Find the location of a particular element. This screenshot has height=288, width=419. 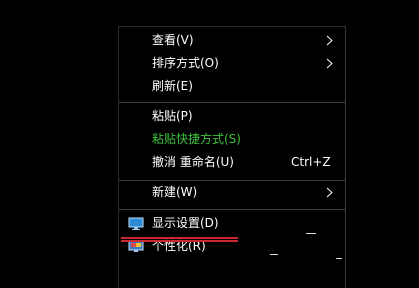

menu-item-label: 粘贴(P) is located at coordinates (172, 116).